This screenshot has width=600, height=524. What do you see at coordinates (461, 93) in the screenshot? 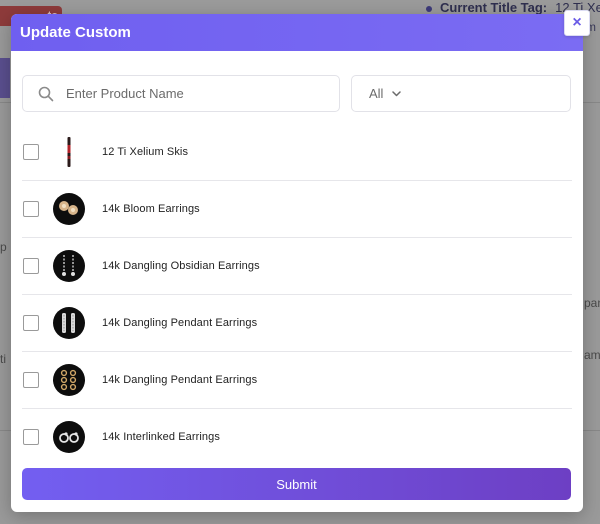
I see `filter-select: All` at bounding box center [461, 93].